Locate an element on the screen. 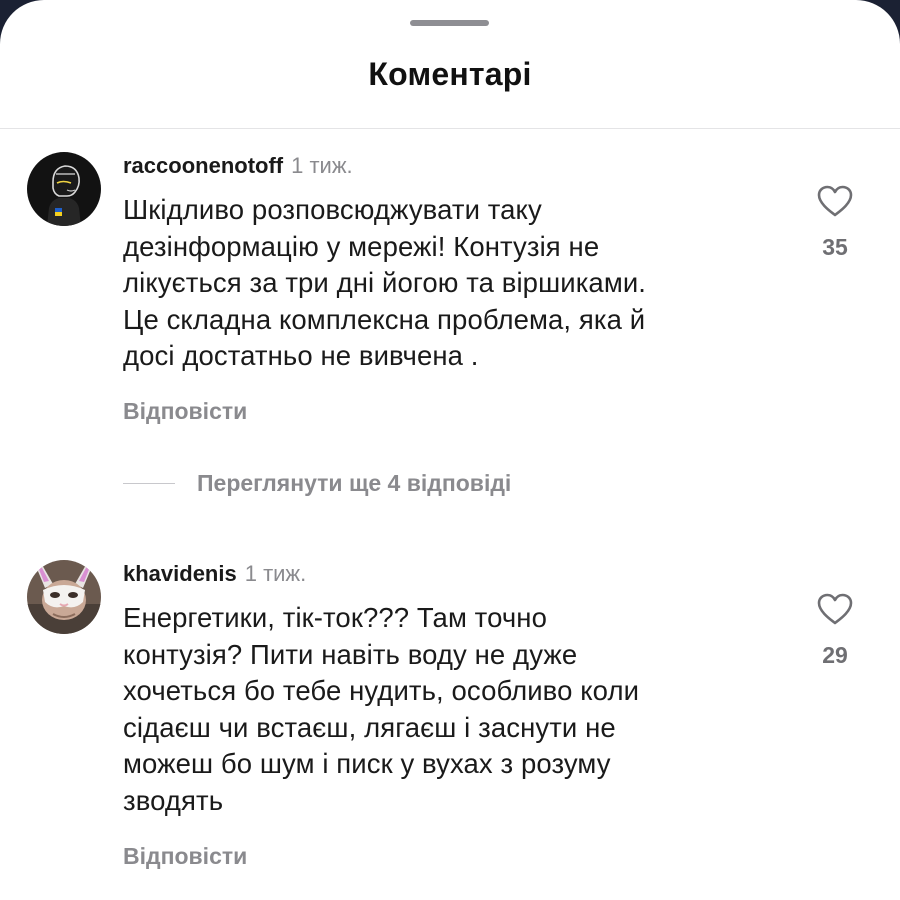 This screenshot has height=900, width=900. comment-text-line: Шкідливо розповсюджувати таку is located at coordinates (332, 209).